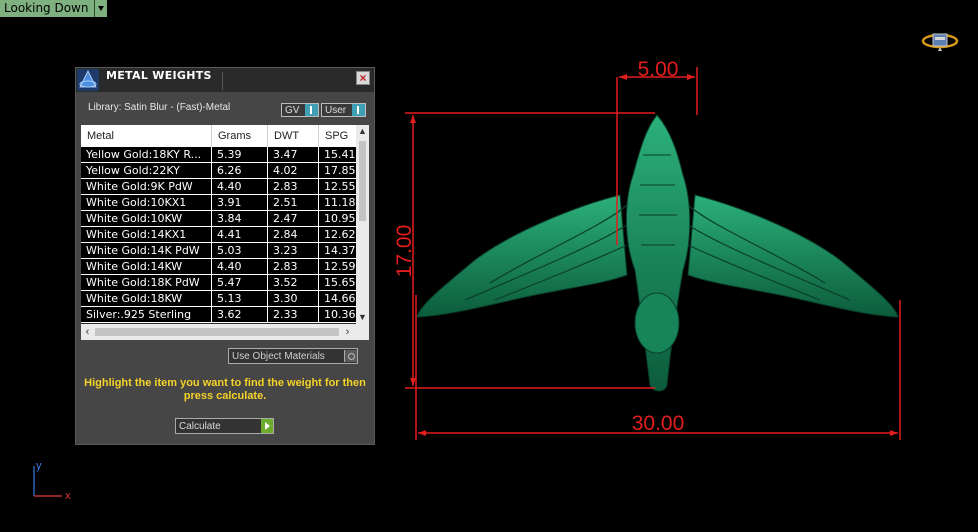 This screenshot has width=978, height=532. What do you see at coordinates (293, 298) in the screenshot?
I see `cell-dwt: 3.30` at bounding box center [293, 298].